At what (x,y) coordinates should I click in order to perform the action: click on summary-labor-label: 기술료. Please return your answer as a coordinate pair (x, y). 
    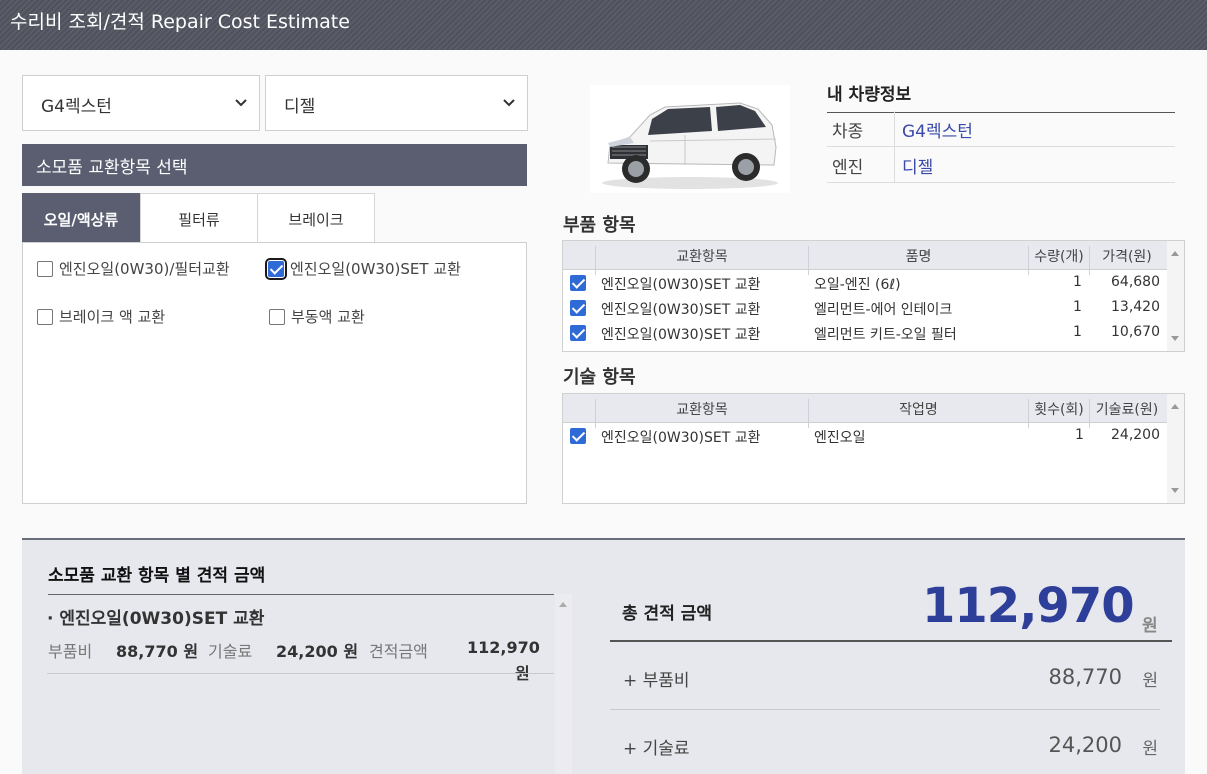
    Looking at the image, I should click on (230, 651).